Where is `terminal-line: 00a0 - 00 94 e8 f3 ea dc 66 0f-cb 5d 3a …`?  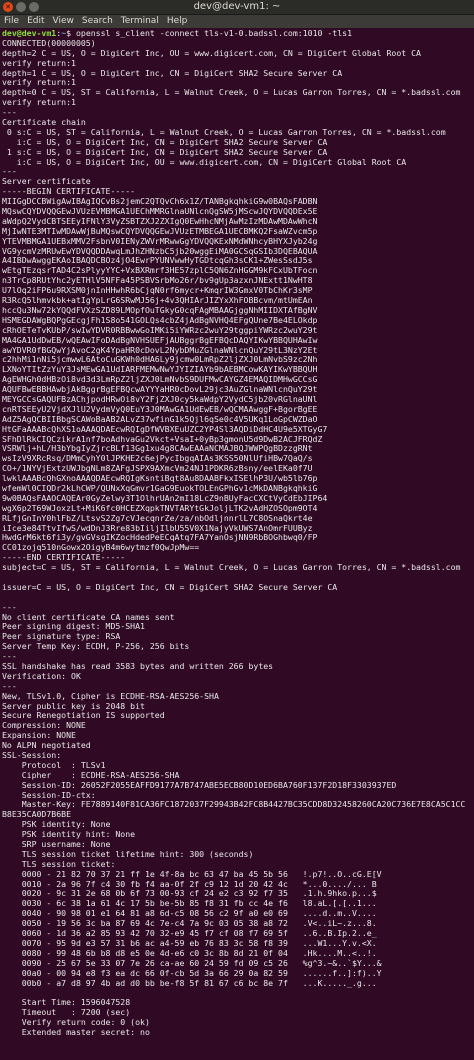
terminal-line: 00a0 - 00 94 e8 f3 ea dc 66 0f-cb 5d 3a … is located at coordinates (192, 973).